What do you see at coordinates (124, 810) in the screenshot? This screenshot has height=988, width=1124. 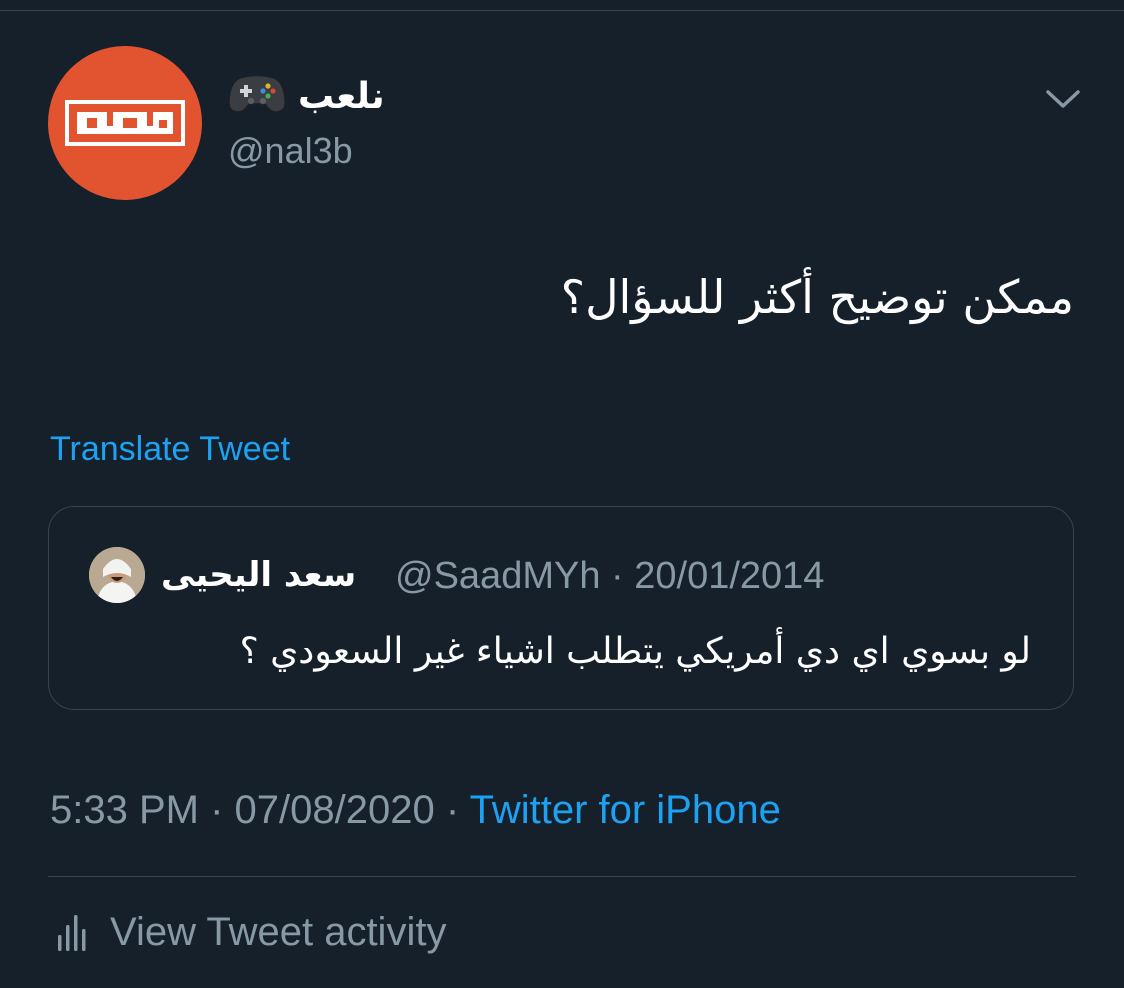 I see `tweet-time: 5:33 PM` at bounding box center [124, 810].